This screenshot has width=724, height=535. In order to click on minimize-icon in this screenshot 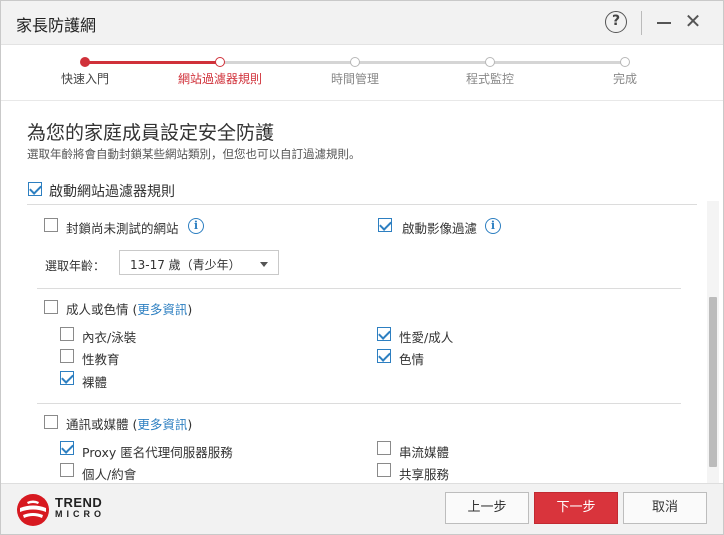, I will do `click(664, 23)`.